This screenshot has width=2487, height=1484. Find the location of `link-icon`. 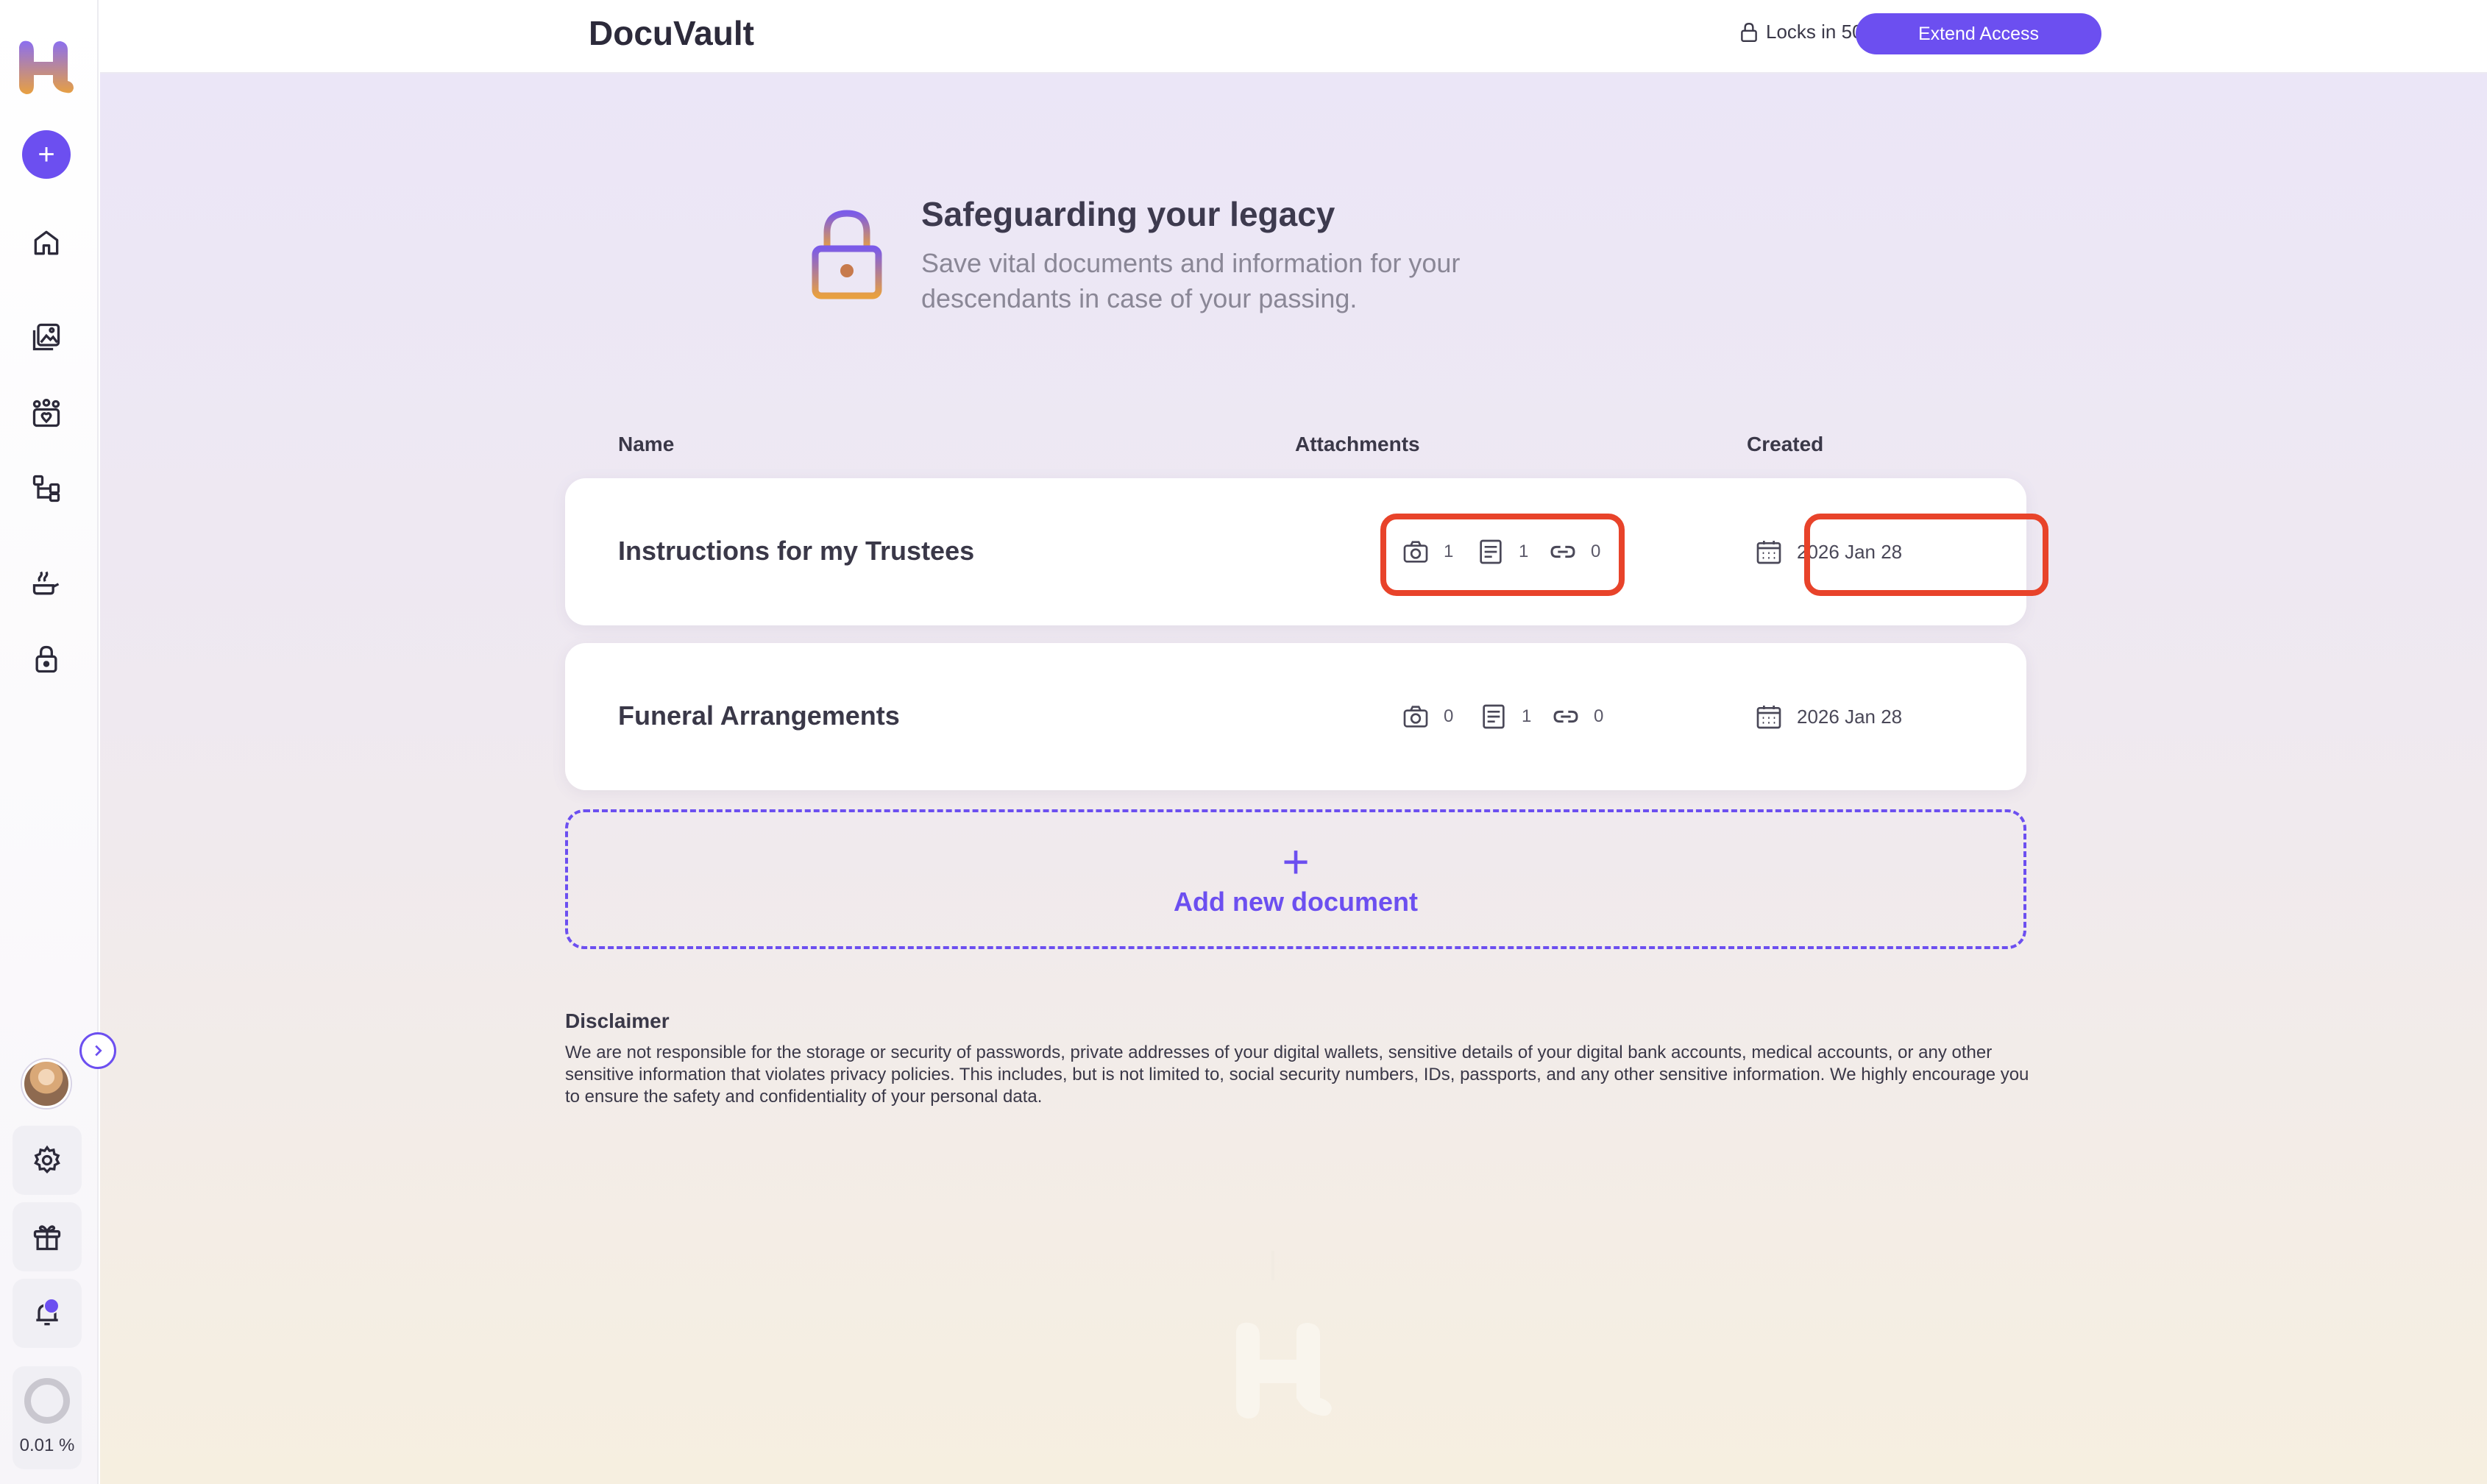

link-icon is located at coordinates (1566, 716).